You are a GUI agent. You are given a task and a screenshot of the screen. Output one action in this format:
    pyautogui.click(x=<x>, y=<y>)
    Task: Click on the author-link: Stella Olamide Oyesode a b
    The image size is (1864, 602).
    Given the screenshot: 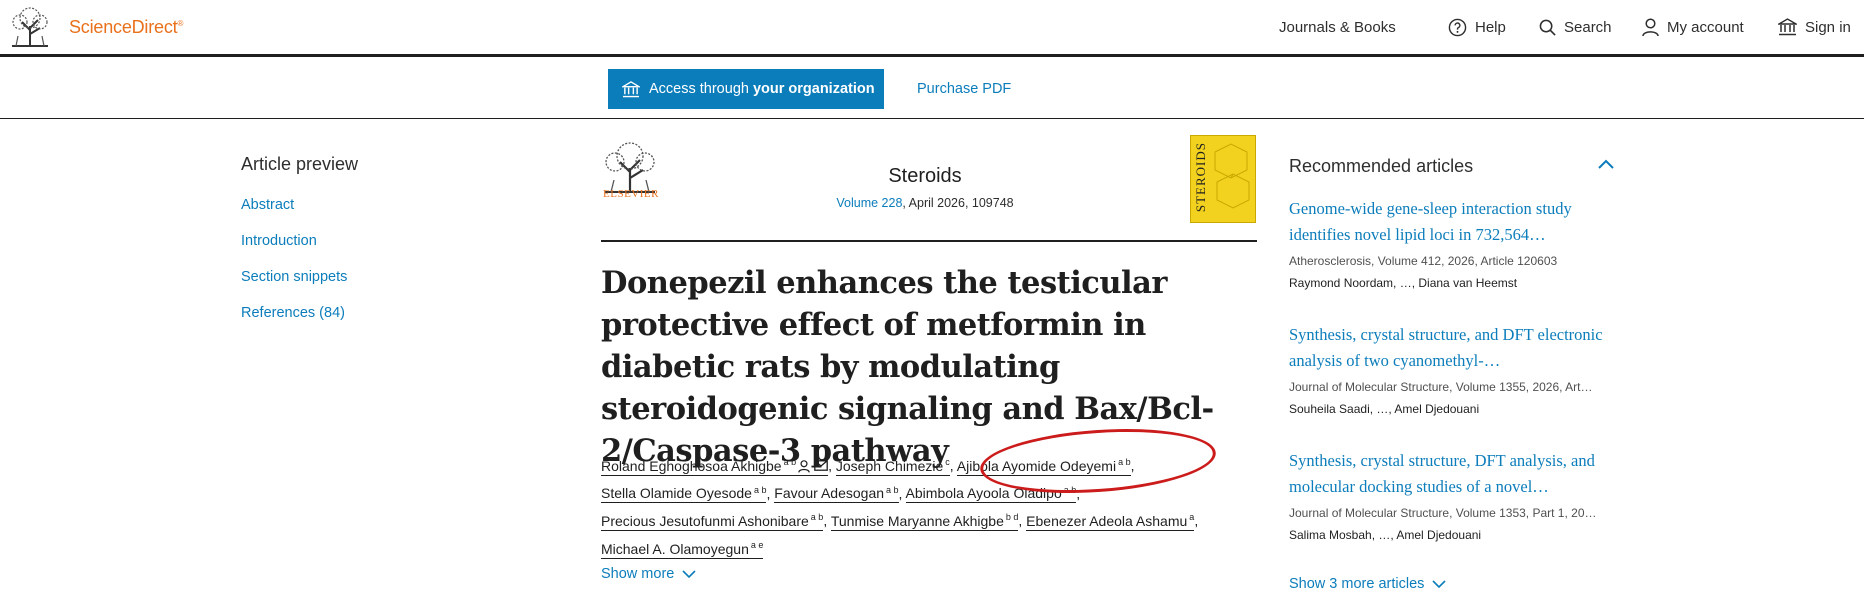 What is the action you would take?
    pyautogui.click(x=684, y=494)
    